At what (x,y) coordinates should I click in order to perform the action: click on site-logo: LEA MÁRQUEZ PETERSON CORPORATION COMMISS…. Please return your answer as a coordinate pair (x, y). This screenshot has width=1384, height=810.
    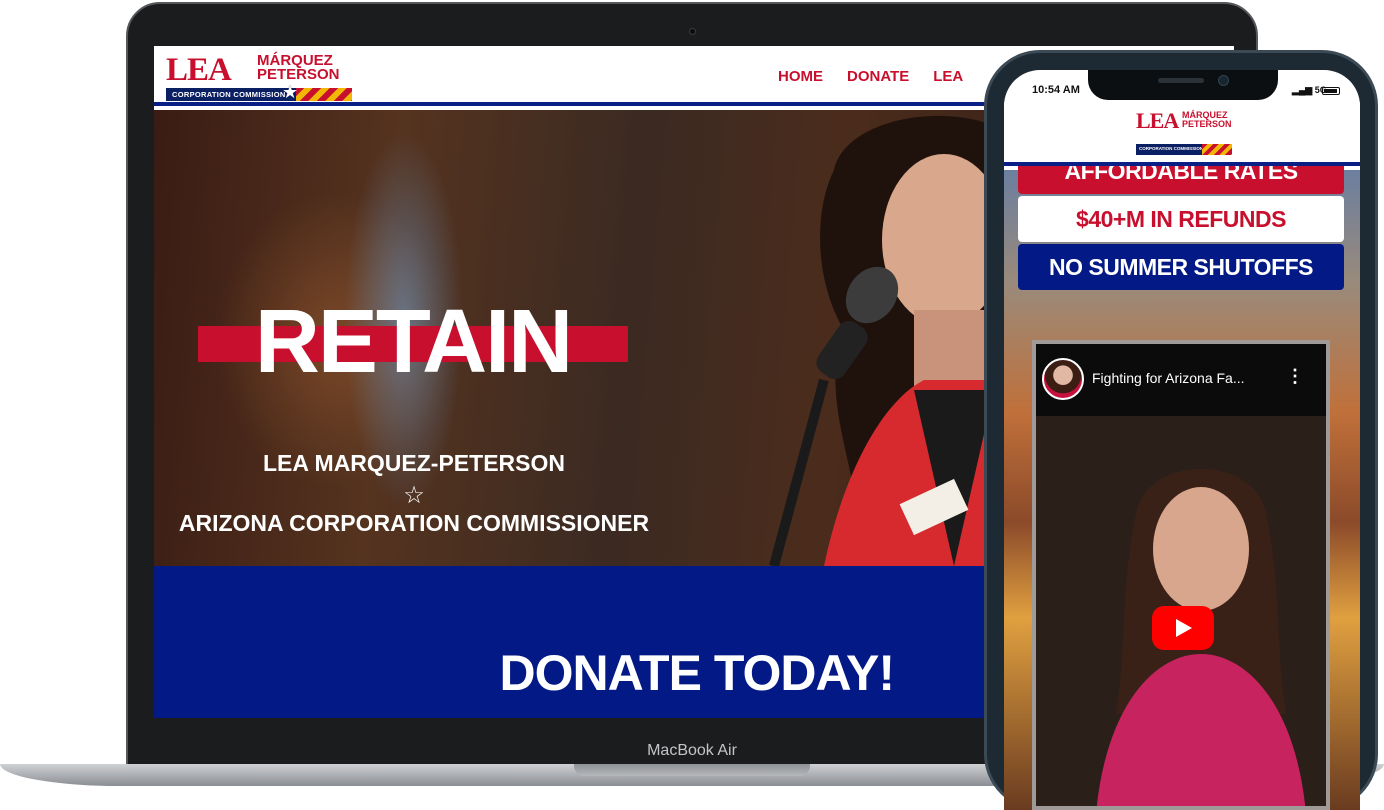
    Looking at the image, I should click on (259, 77).